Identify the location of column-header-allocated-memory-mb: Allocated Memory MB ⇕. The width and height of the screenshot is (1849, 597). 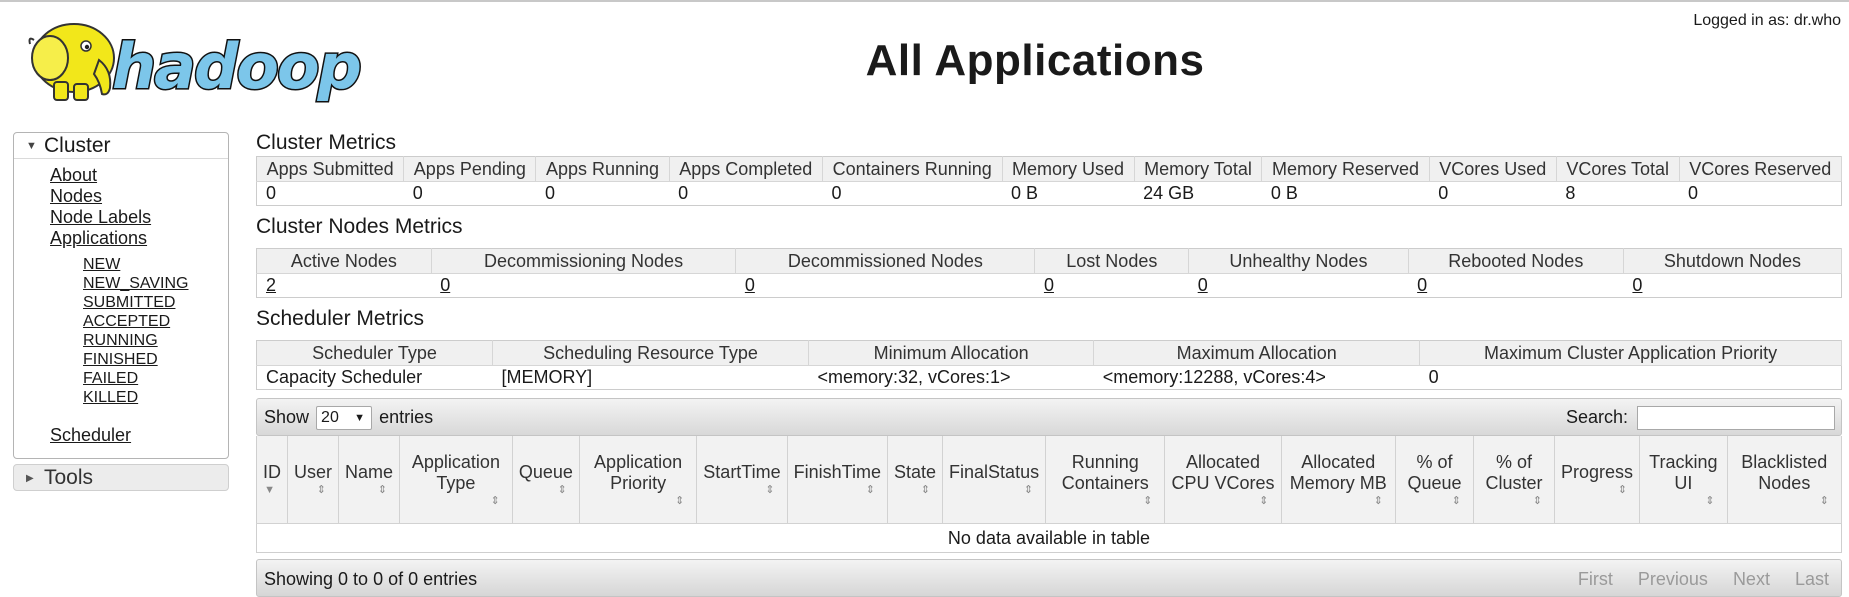
(1338, 480).